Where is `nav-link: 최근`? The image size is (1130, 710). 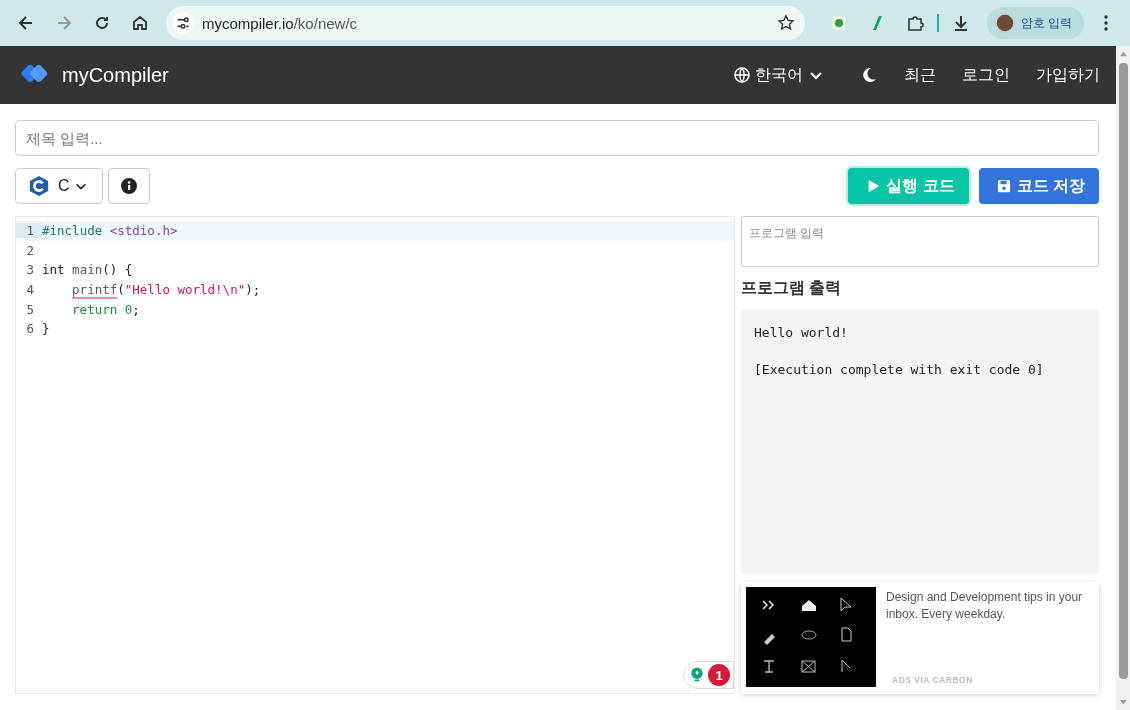
nav-link: 최근 is located at coordinates (920, 75).